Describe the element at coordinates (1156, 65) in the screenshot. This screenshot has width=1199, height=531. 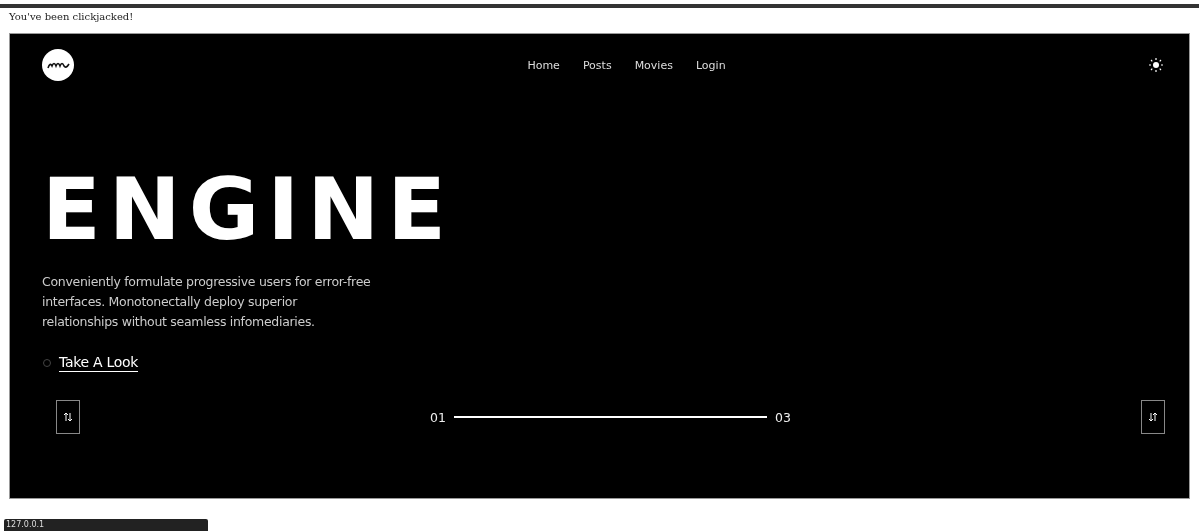
I see `sun-icon` at that location.